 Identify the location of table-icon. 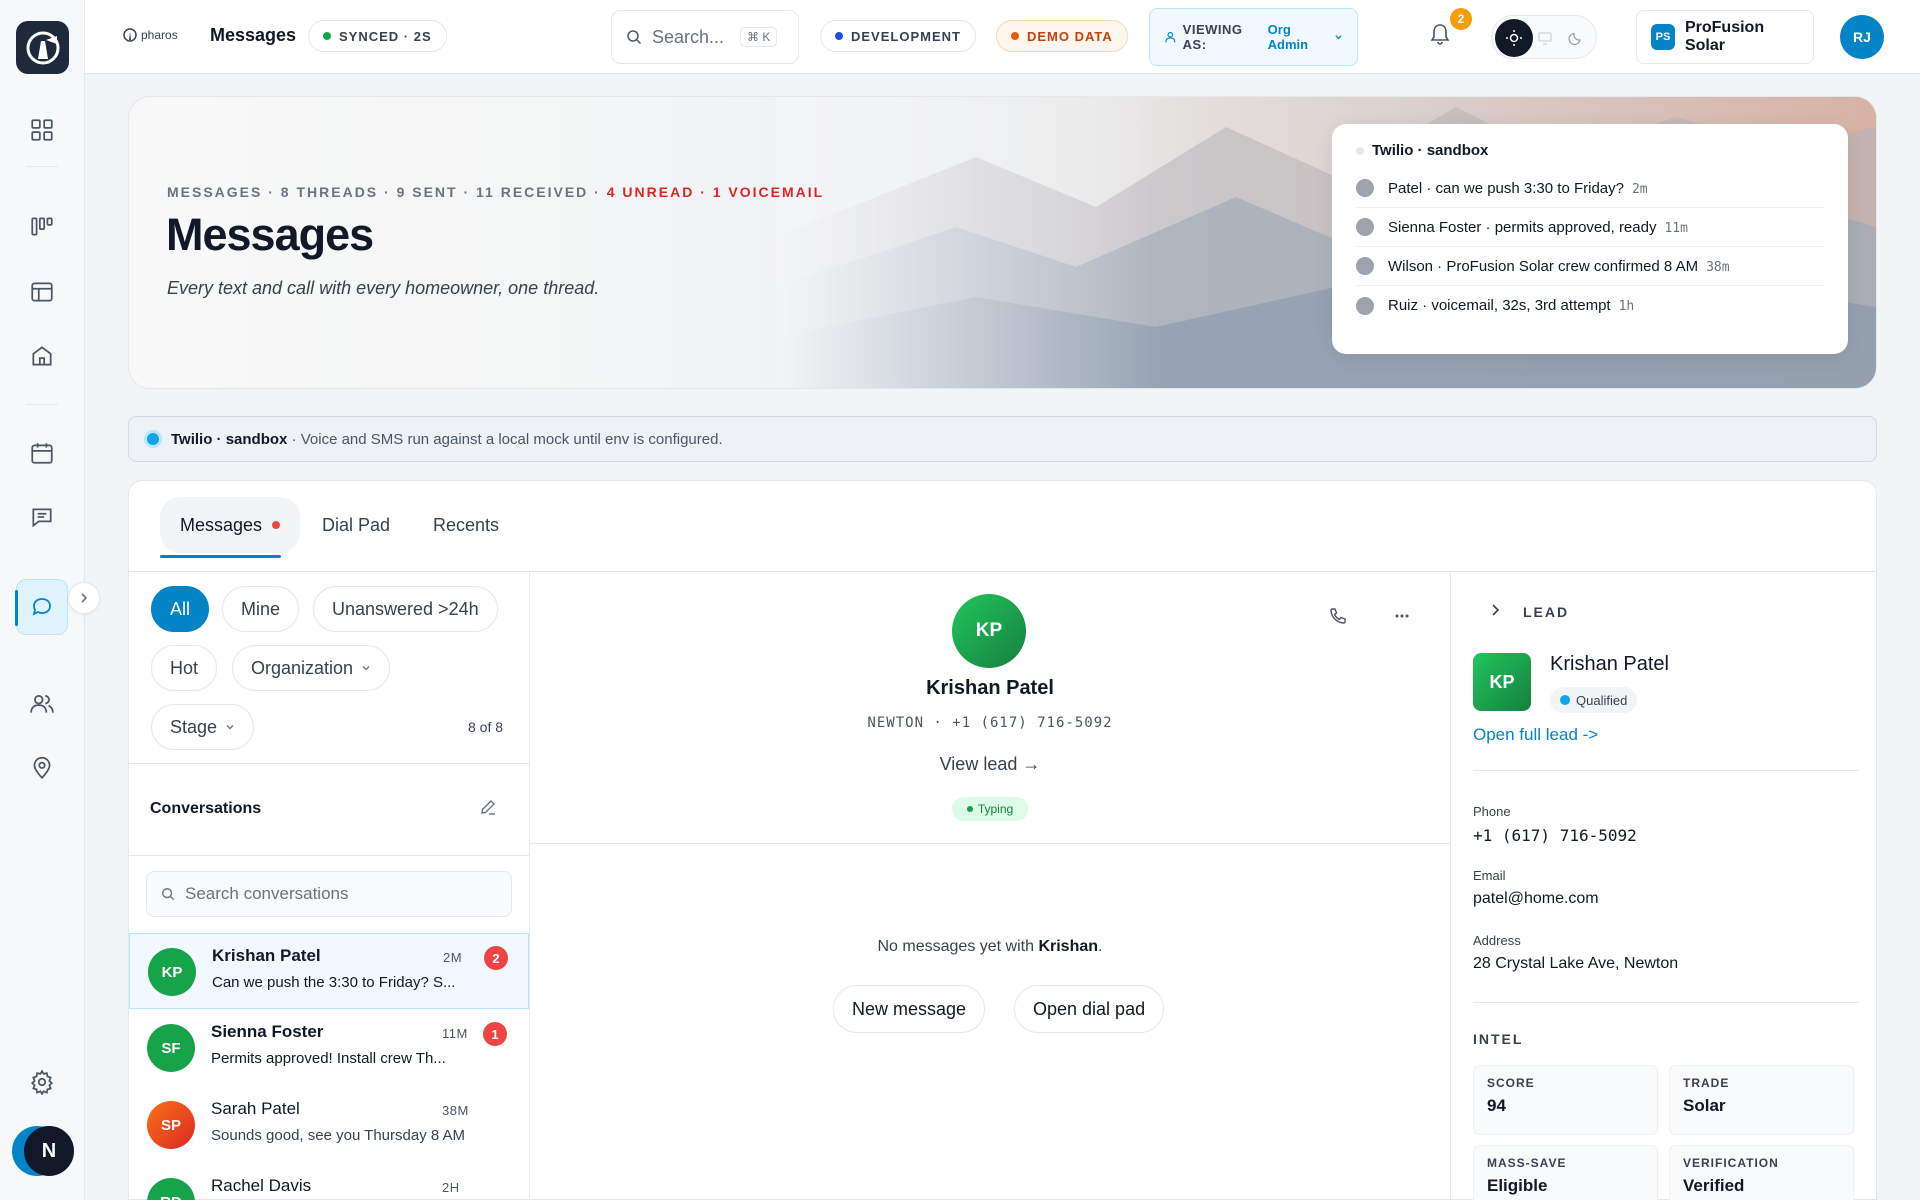
(42, 292).